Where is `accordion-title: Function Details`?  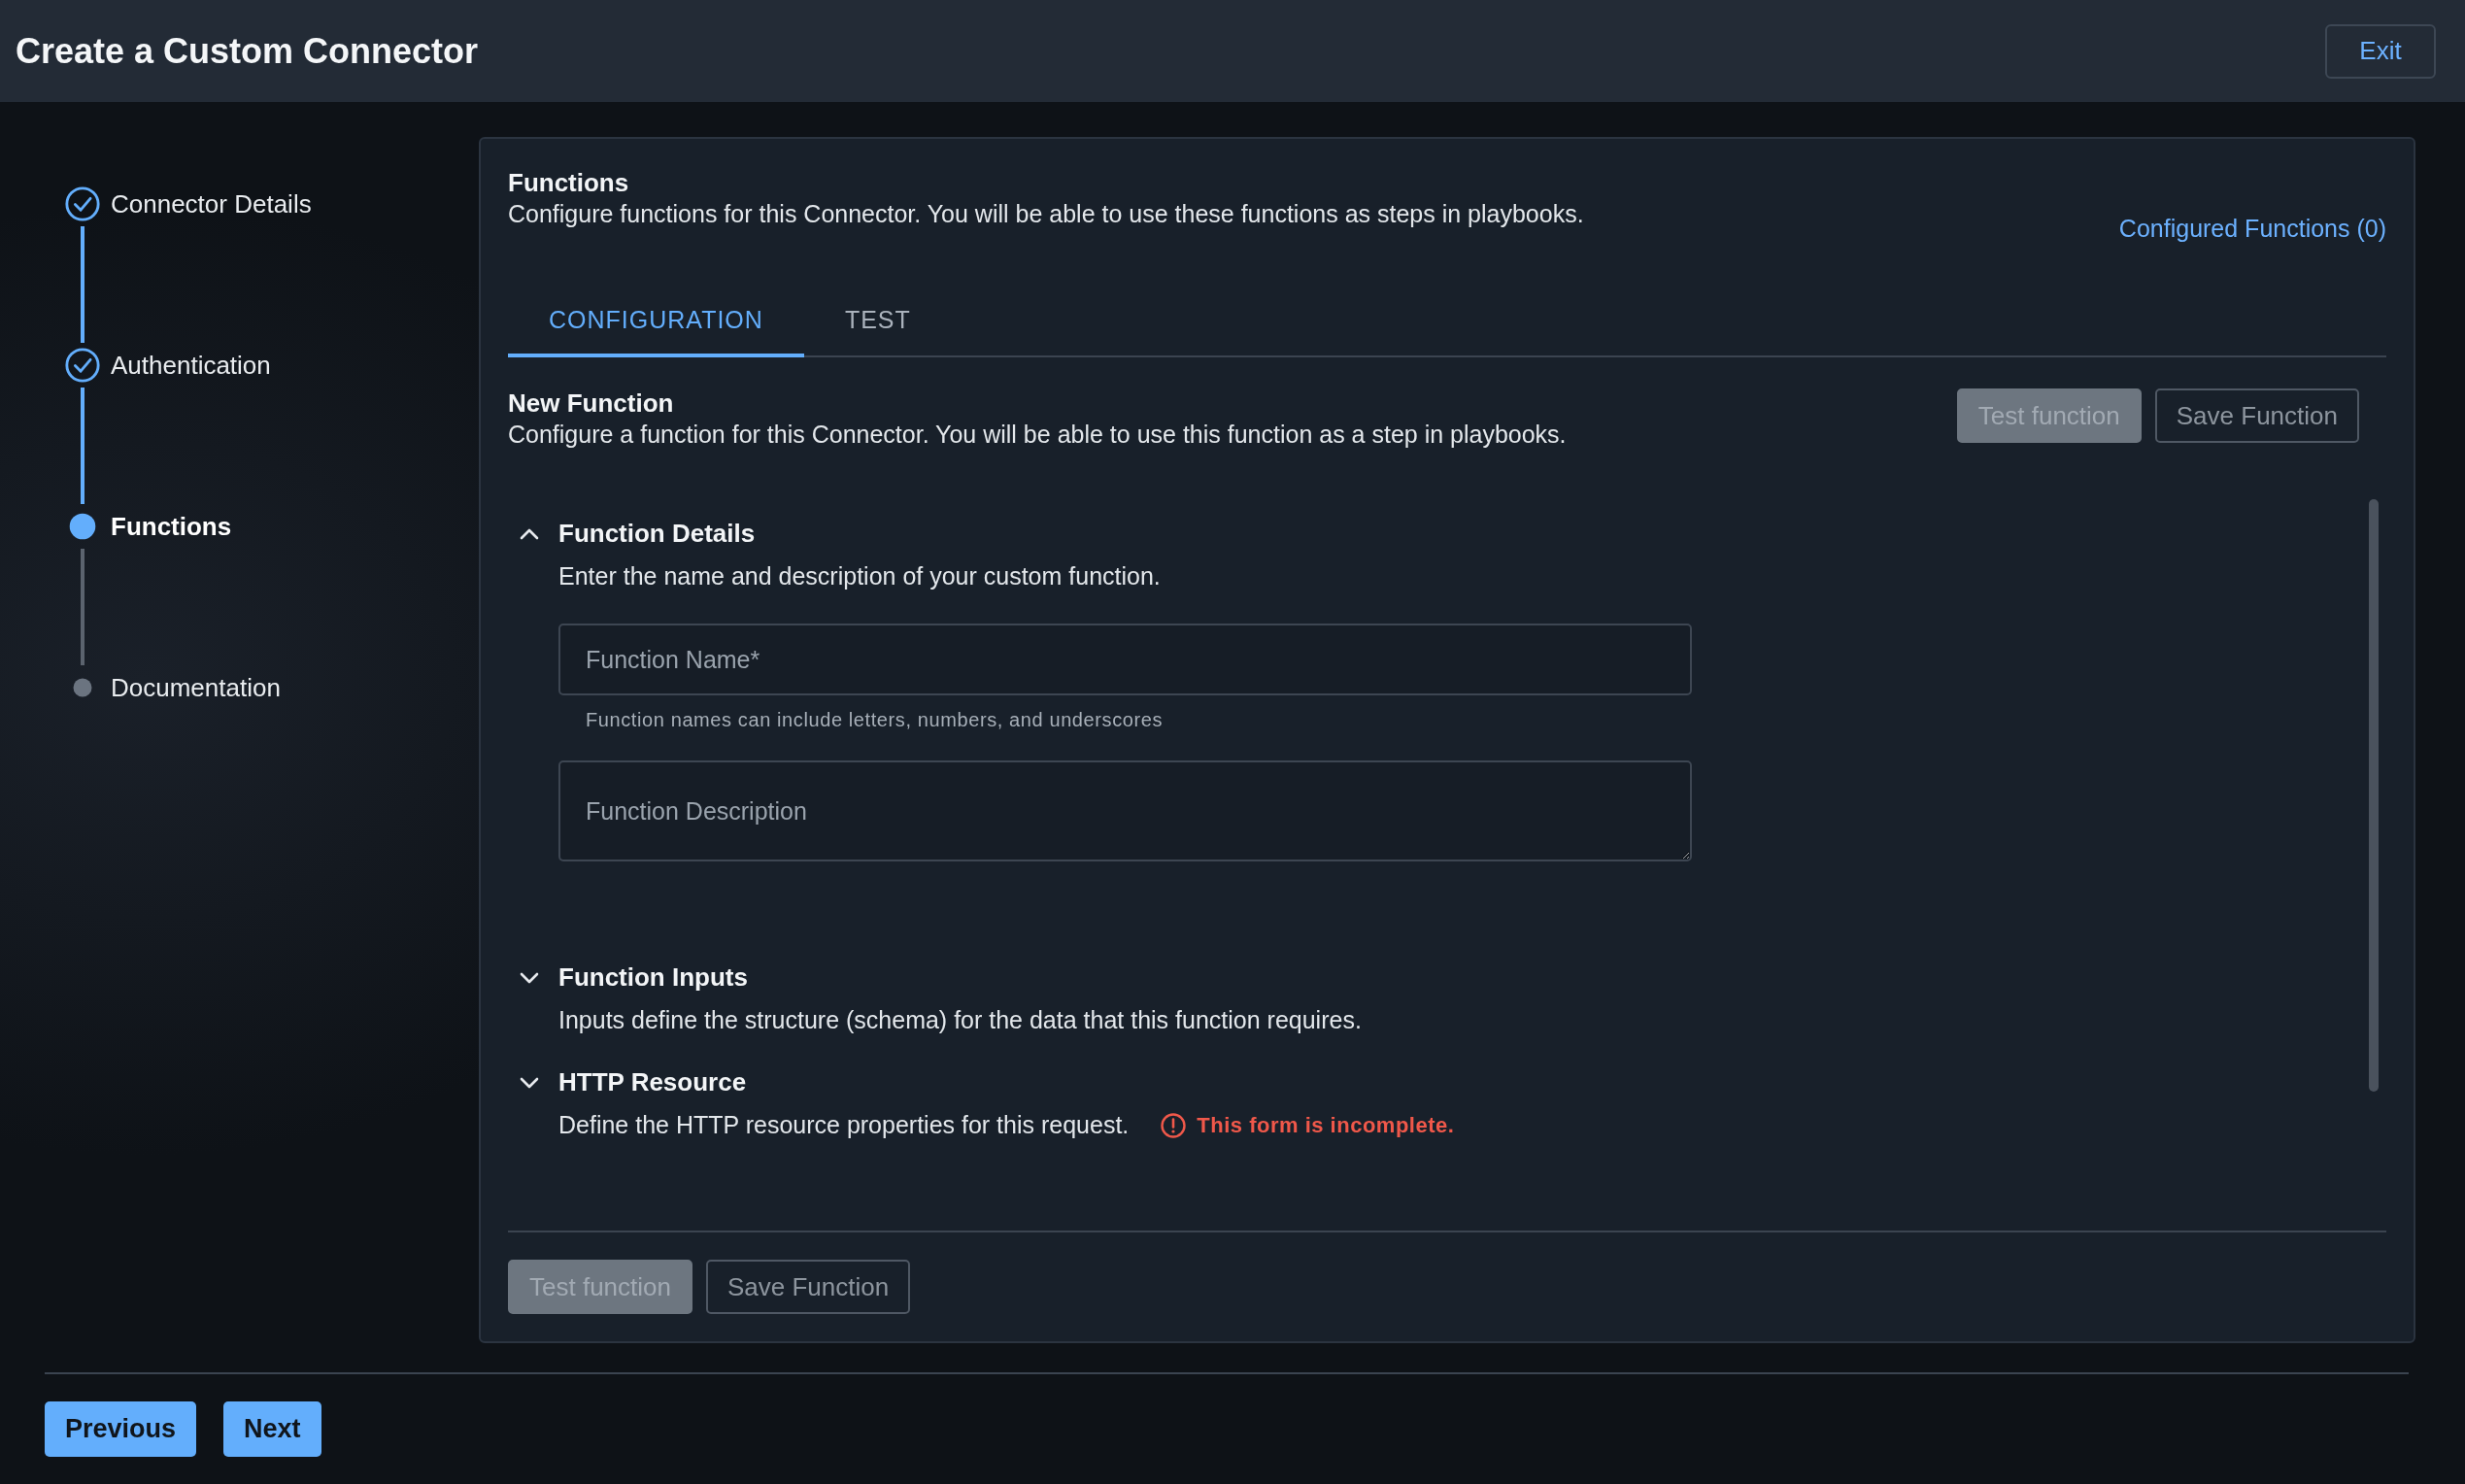
accordion-title: Function Details is located at coordinates (657, 534).